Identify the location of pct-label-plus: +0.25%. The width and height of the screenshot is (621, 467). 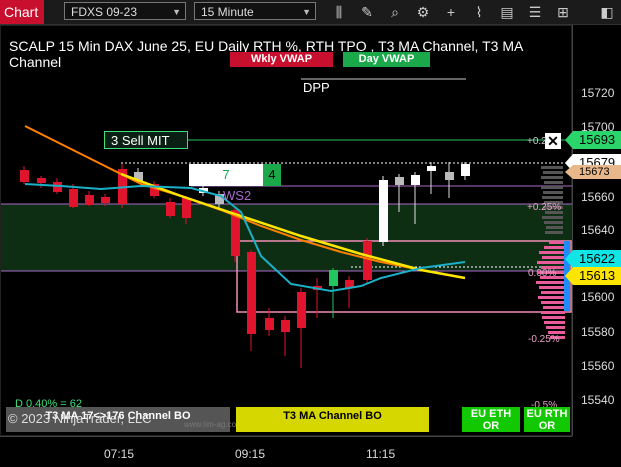
(544, 207).